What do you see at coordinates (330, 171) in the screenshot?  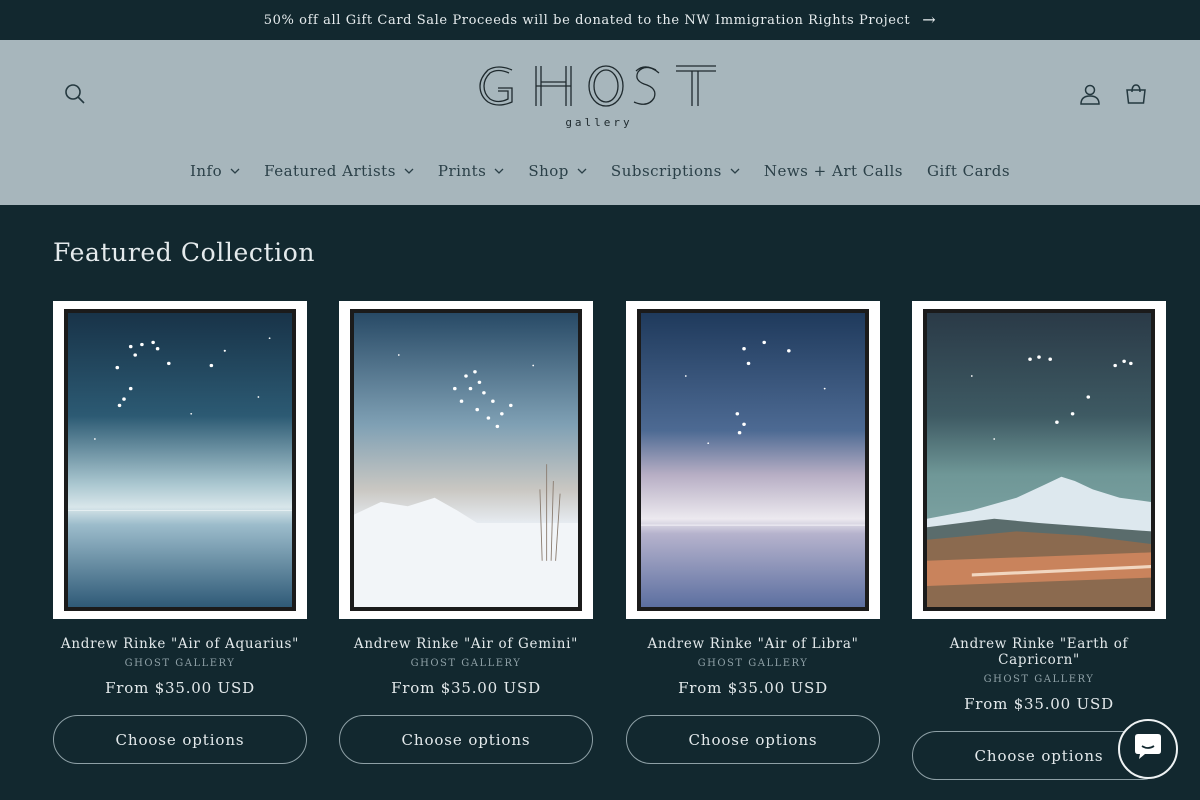 I see `nav-item-label: Featured Artists` at bounding box center [330, 171].